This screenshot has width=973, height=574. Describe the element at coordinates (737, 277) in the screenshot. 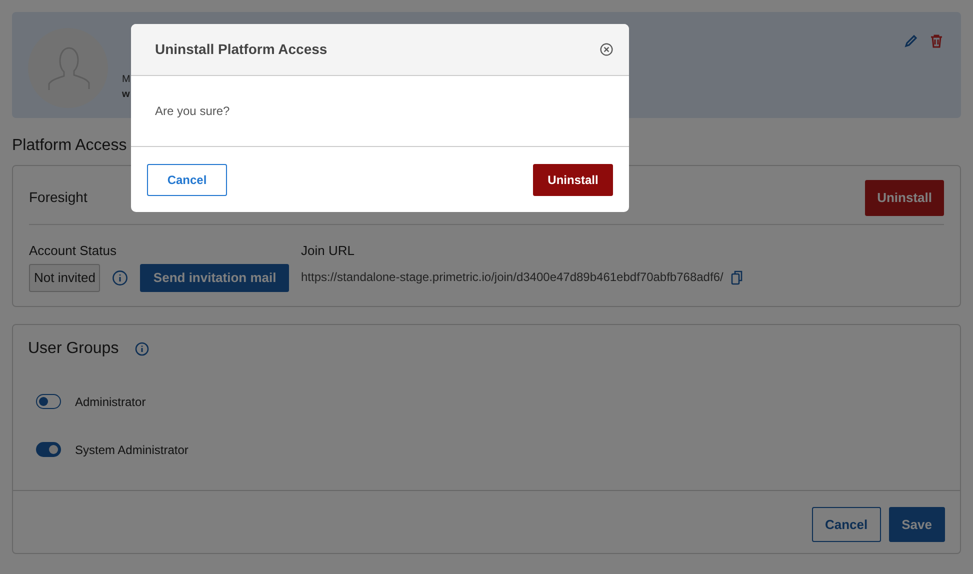

I see `copy-icon` at that location.